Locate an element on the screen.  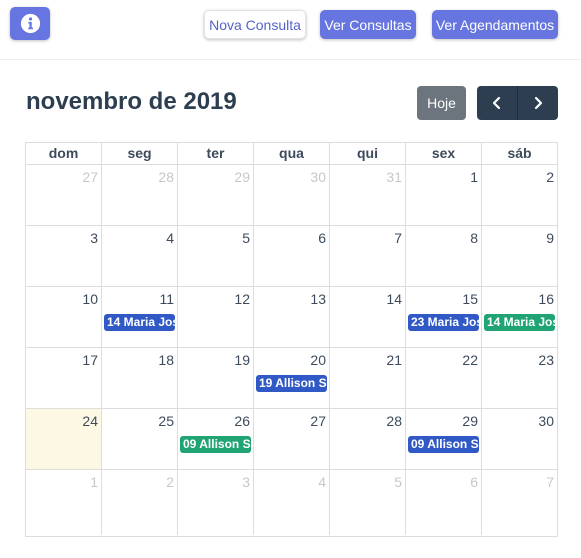
day-number: 24 is located at coordinates (90, 421).